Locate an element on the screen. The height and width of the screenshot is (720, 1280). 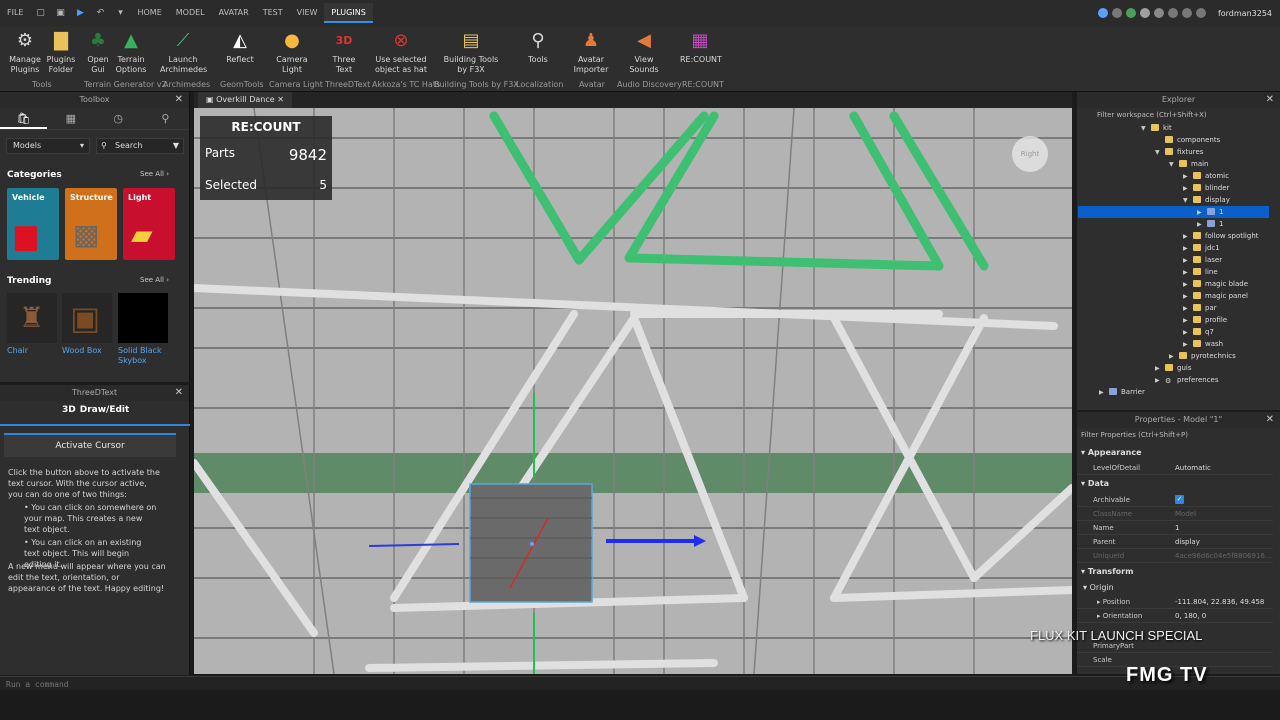
tree-item: ▶ follow spotlight is located at coordinates (1221, 236).